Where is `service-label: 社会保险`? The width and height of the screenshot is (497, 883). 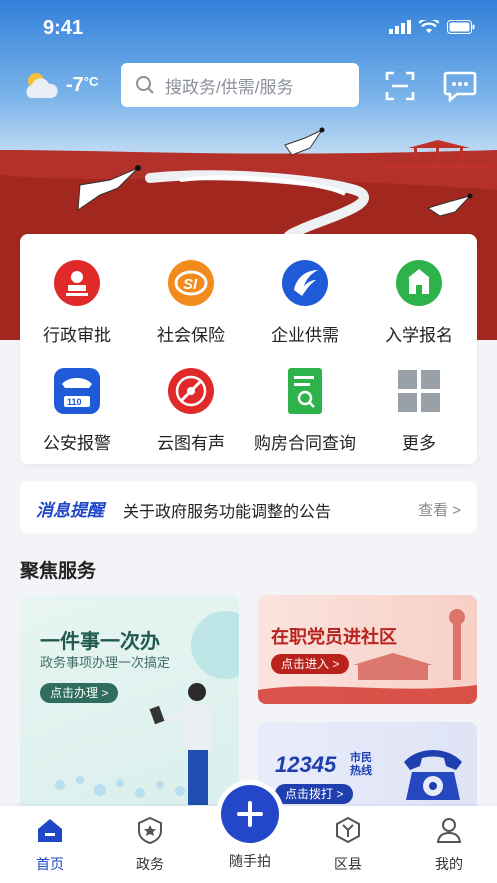 service-label: 社会保险 is located at coordinates (191, 335).